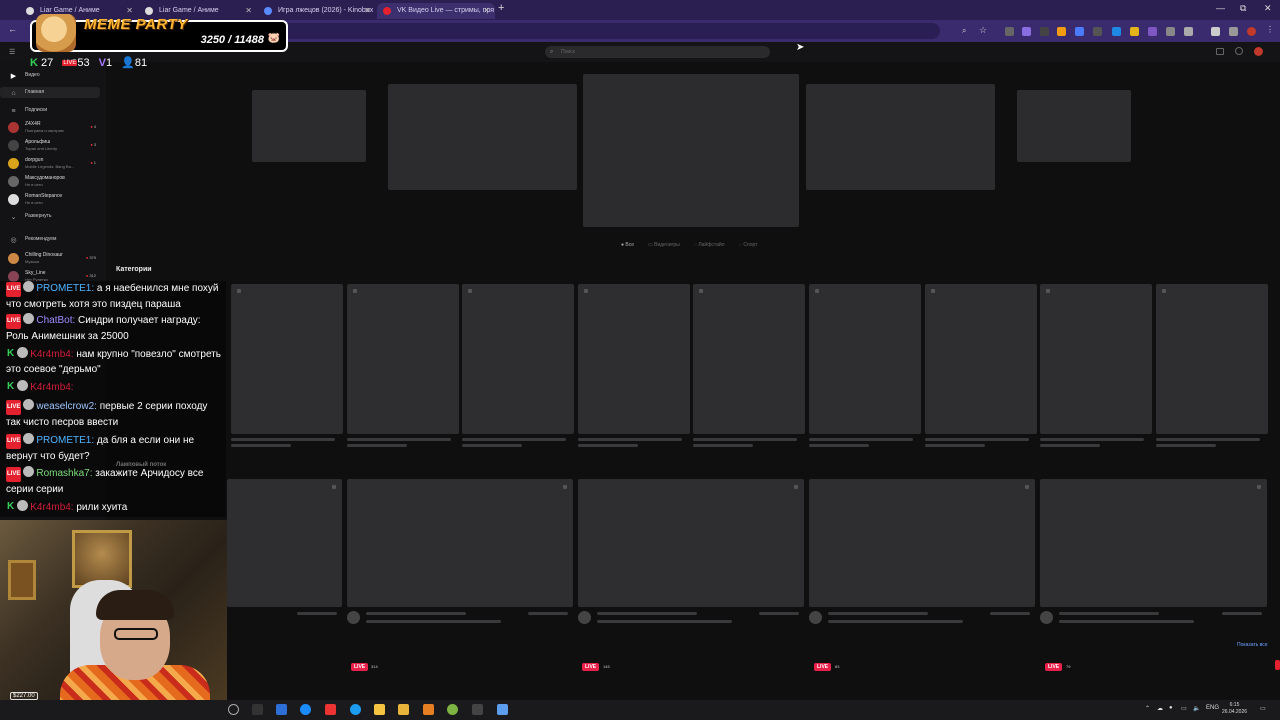 This screenshot has height=720, width=1280. Describe the element at coordinates (861, 439) in the screenshot. I see `category-title-skeleton` at that location.